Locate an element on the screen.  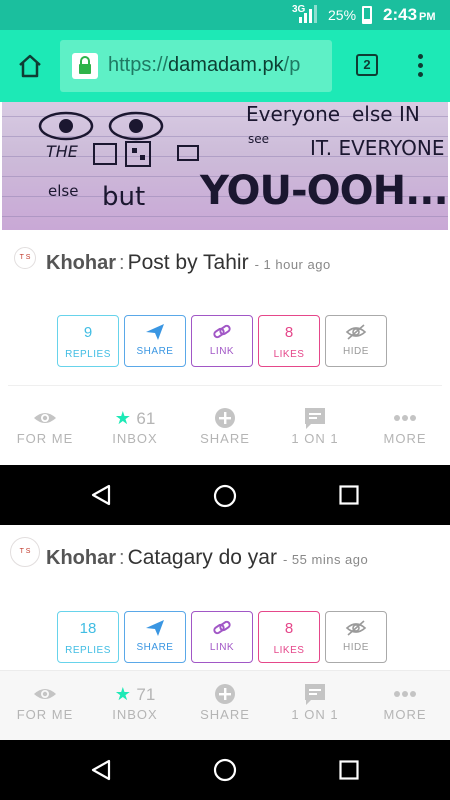
address-bar: https://damadam.pk/p is located at coordinates (196, 66).